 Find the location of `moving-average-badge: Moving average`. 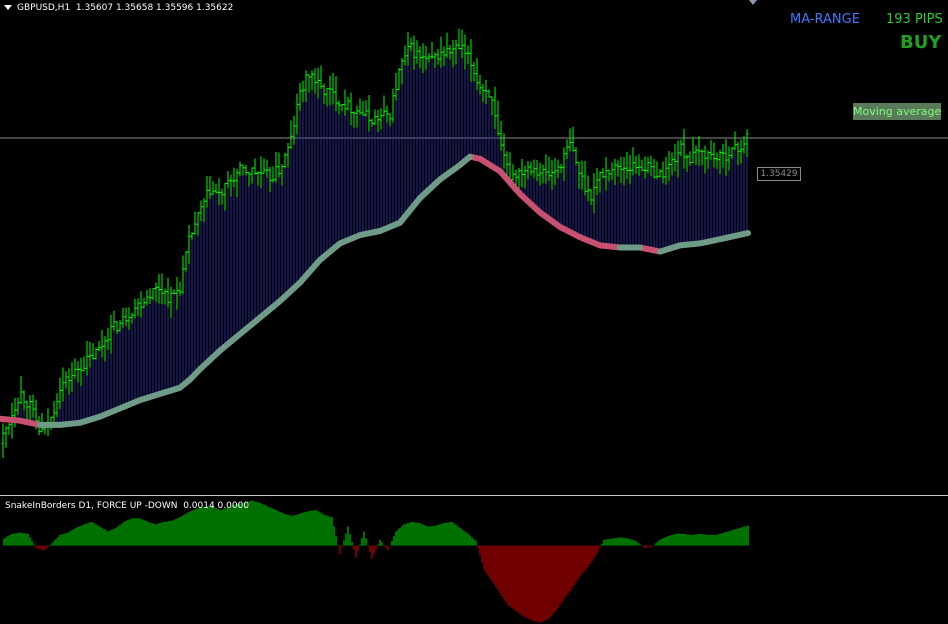

moving-average-badge: Moving average is located at coordinates (897, 111).